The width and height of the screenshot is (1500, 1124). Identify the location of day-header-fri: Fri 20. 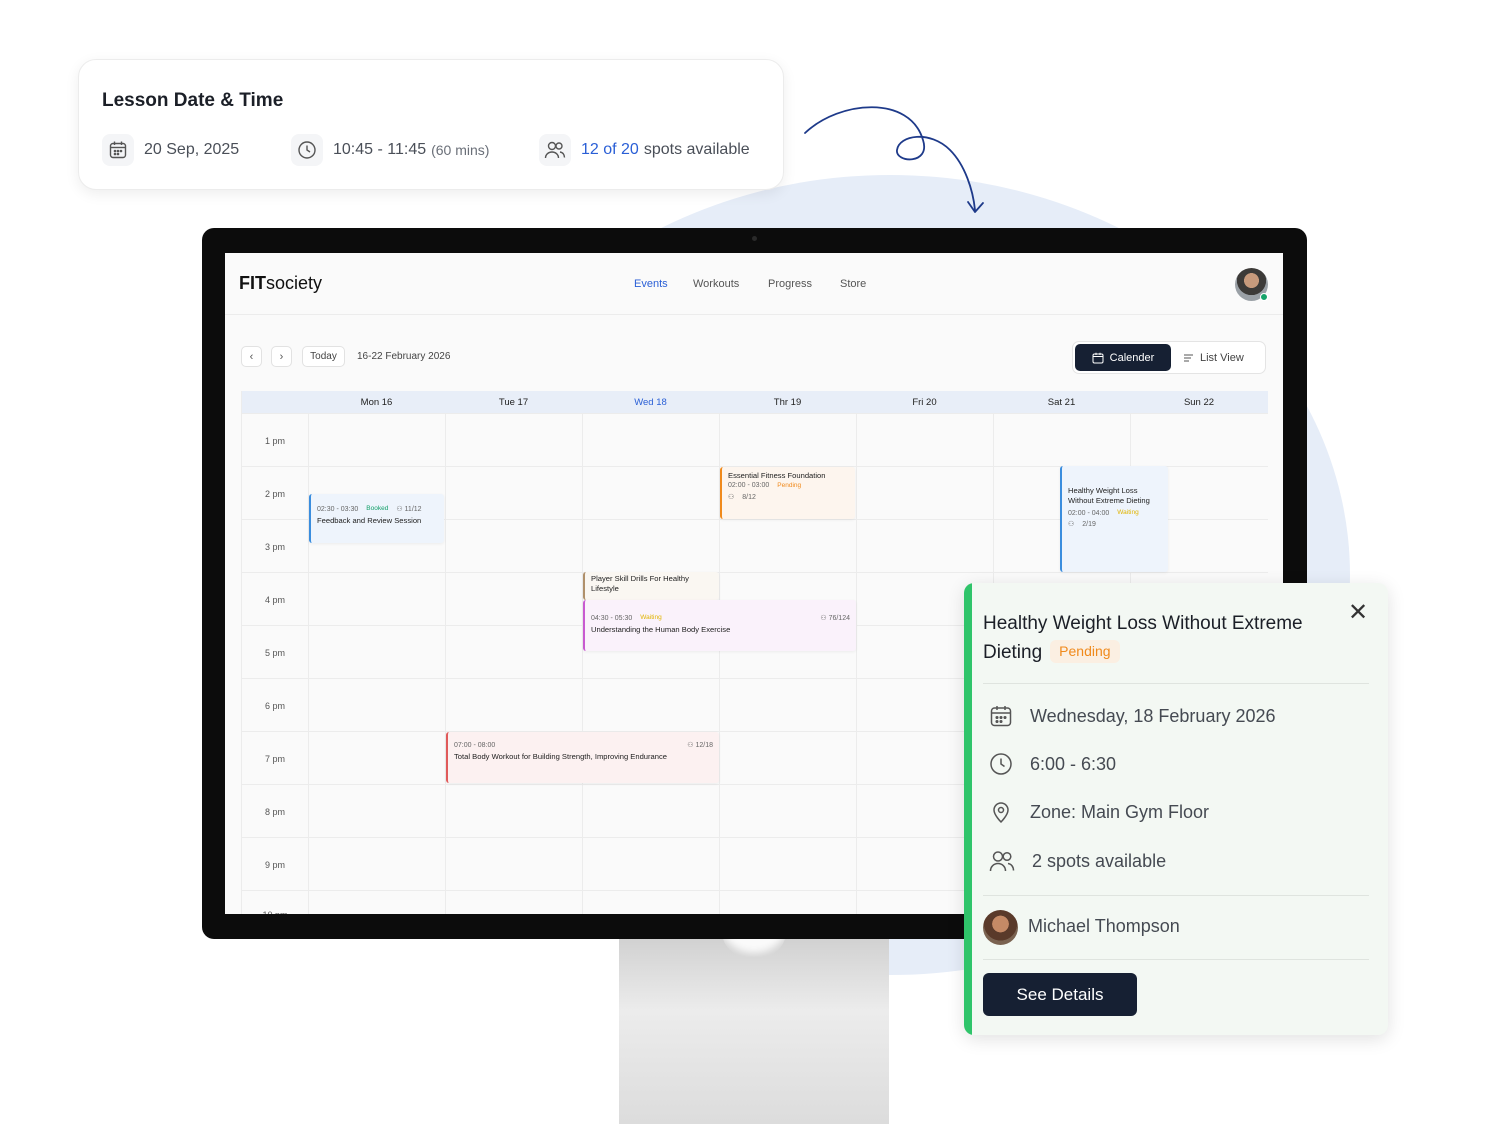
(924, 402).